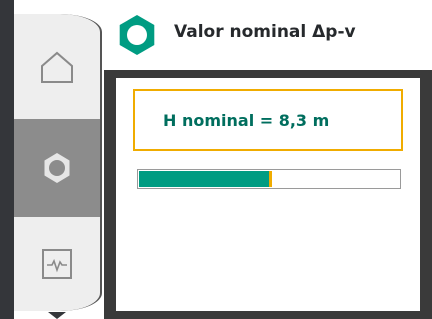 The height and width of the screenshot is (319, 432). I want to click on setpoint-value-field: H nominal = 8,3 m, so click(268, 120).